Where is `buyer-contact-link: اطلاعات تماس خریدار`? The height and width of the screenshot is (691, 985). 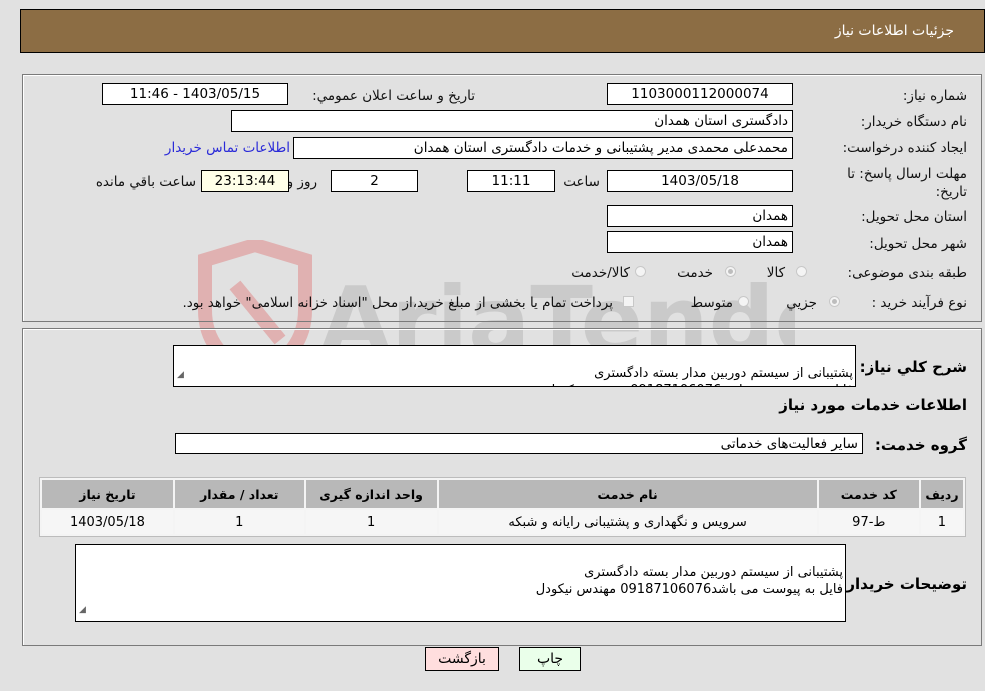
buyer-contact-link: اطلاعات تماس خریدار is located at coordinates (227, 148).